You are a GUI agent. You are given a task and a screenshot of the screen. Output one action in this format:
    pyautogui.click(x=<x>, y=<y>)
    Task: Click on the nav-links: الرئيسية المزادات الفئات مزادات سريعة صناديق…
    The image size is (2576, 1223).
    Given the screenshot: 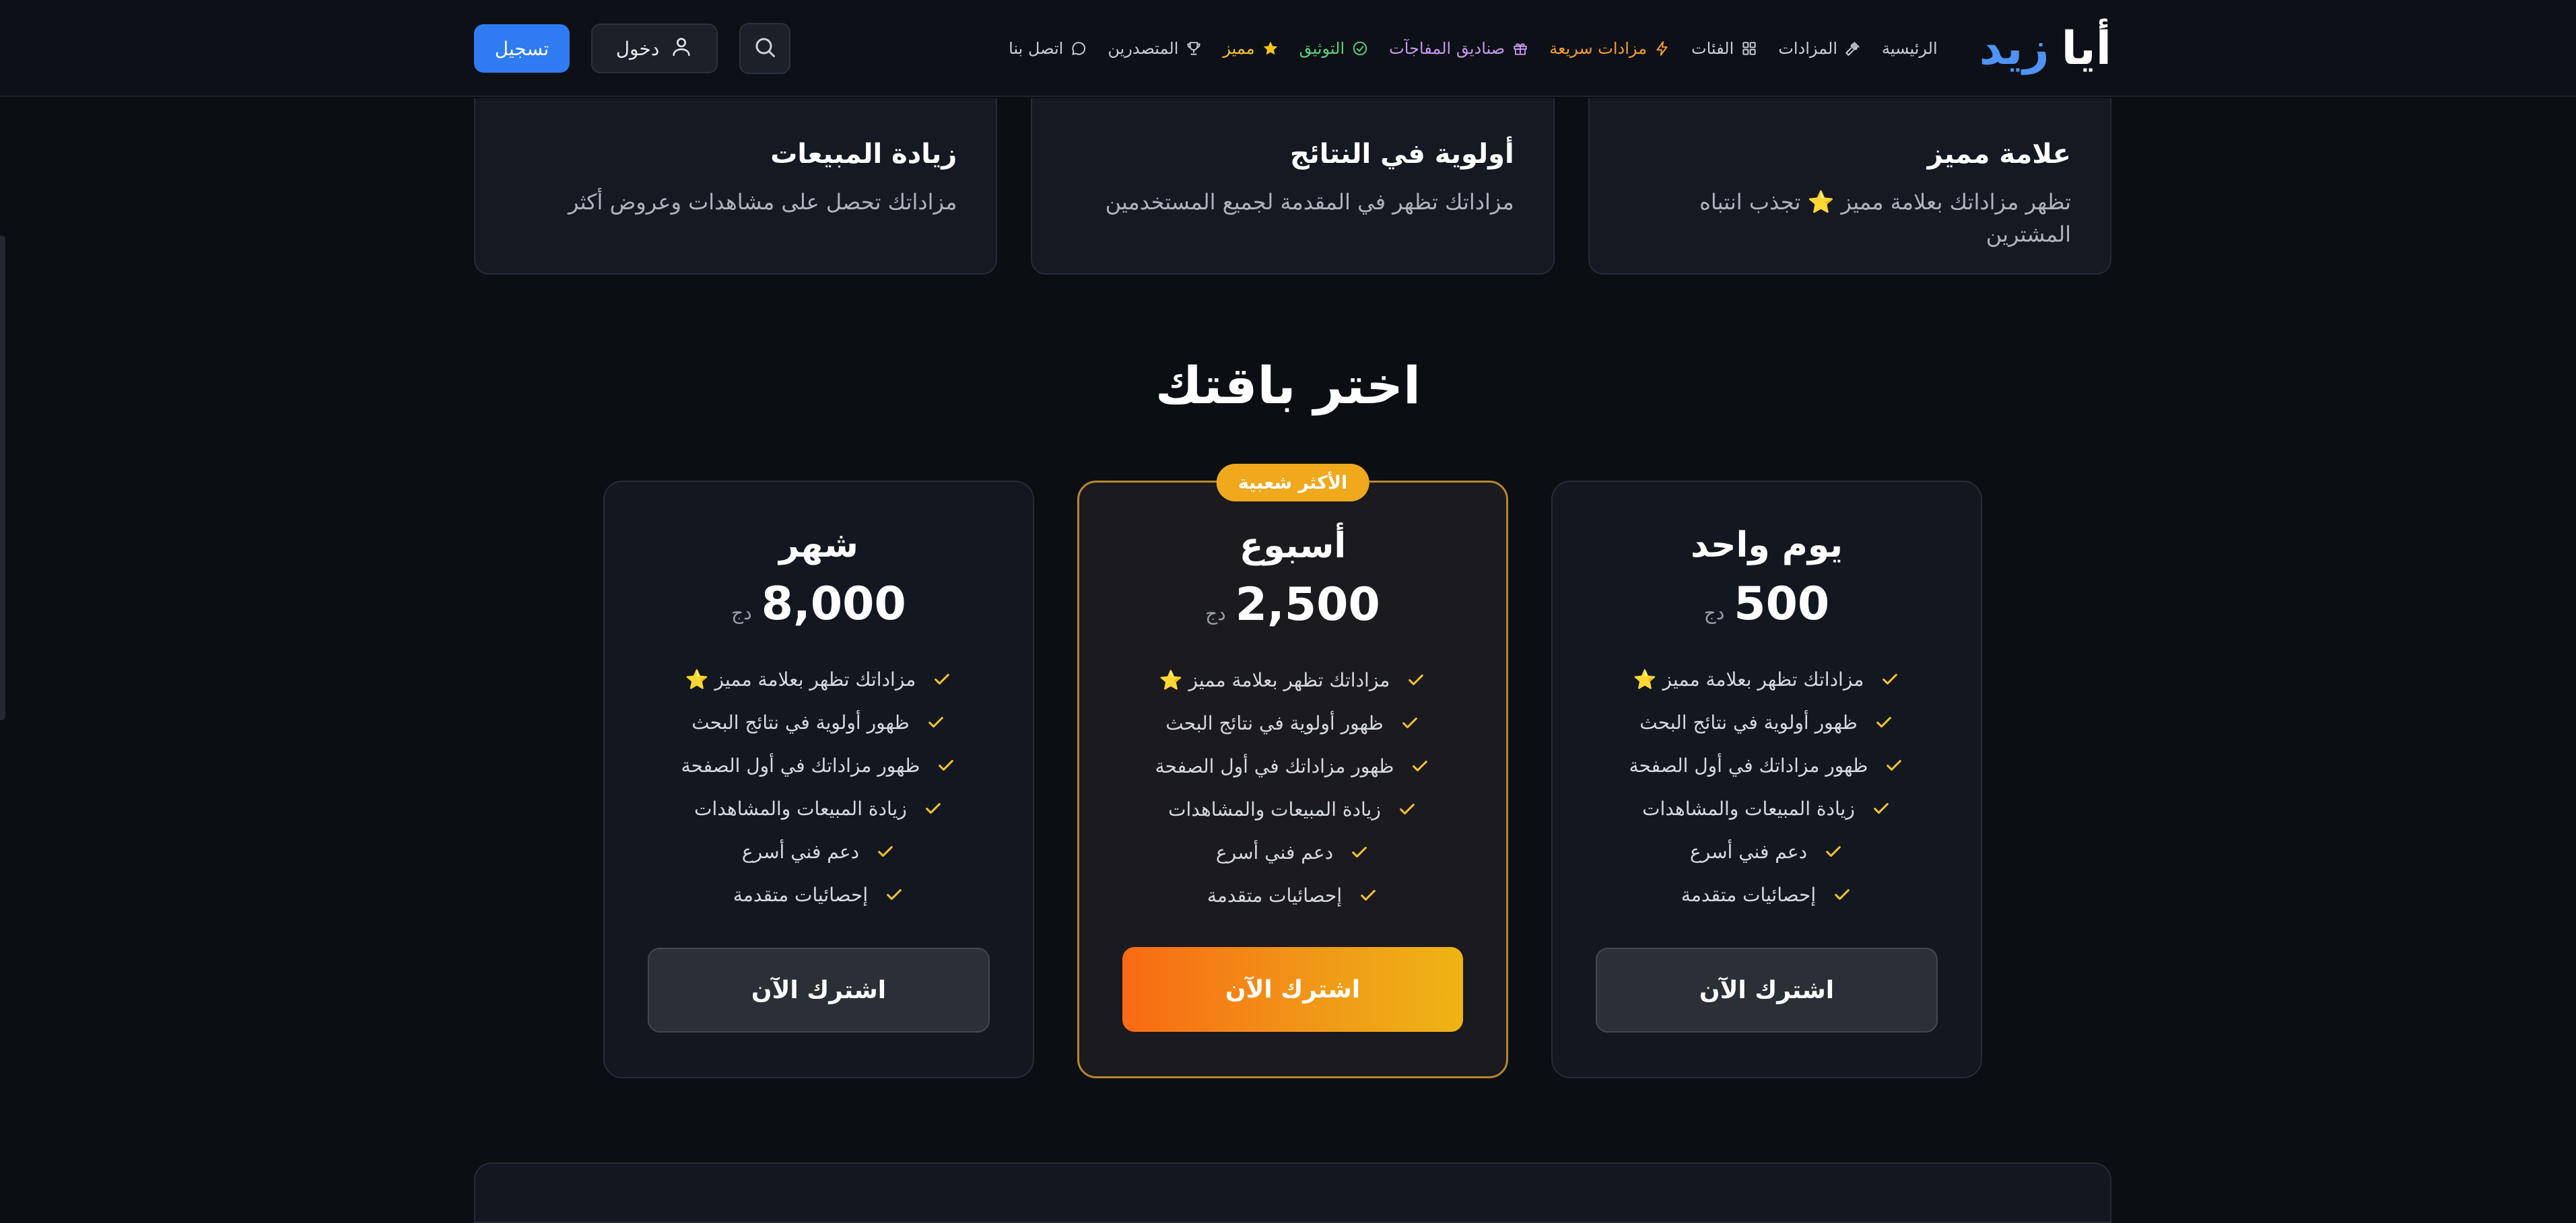 What is the action you would take?
    pyautogui.click(x=1474, y=48)
    